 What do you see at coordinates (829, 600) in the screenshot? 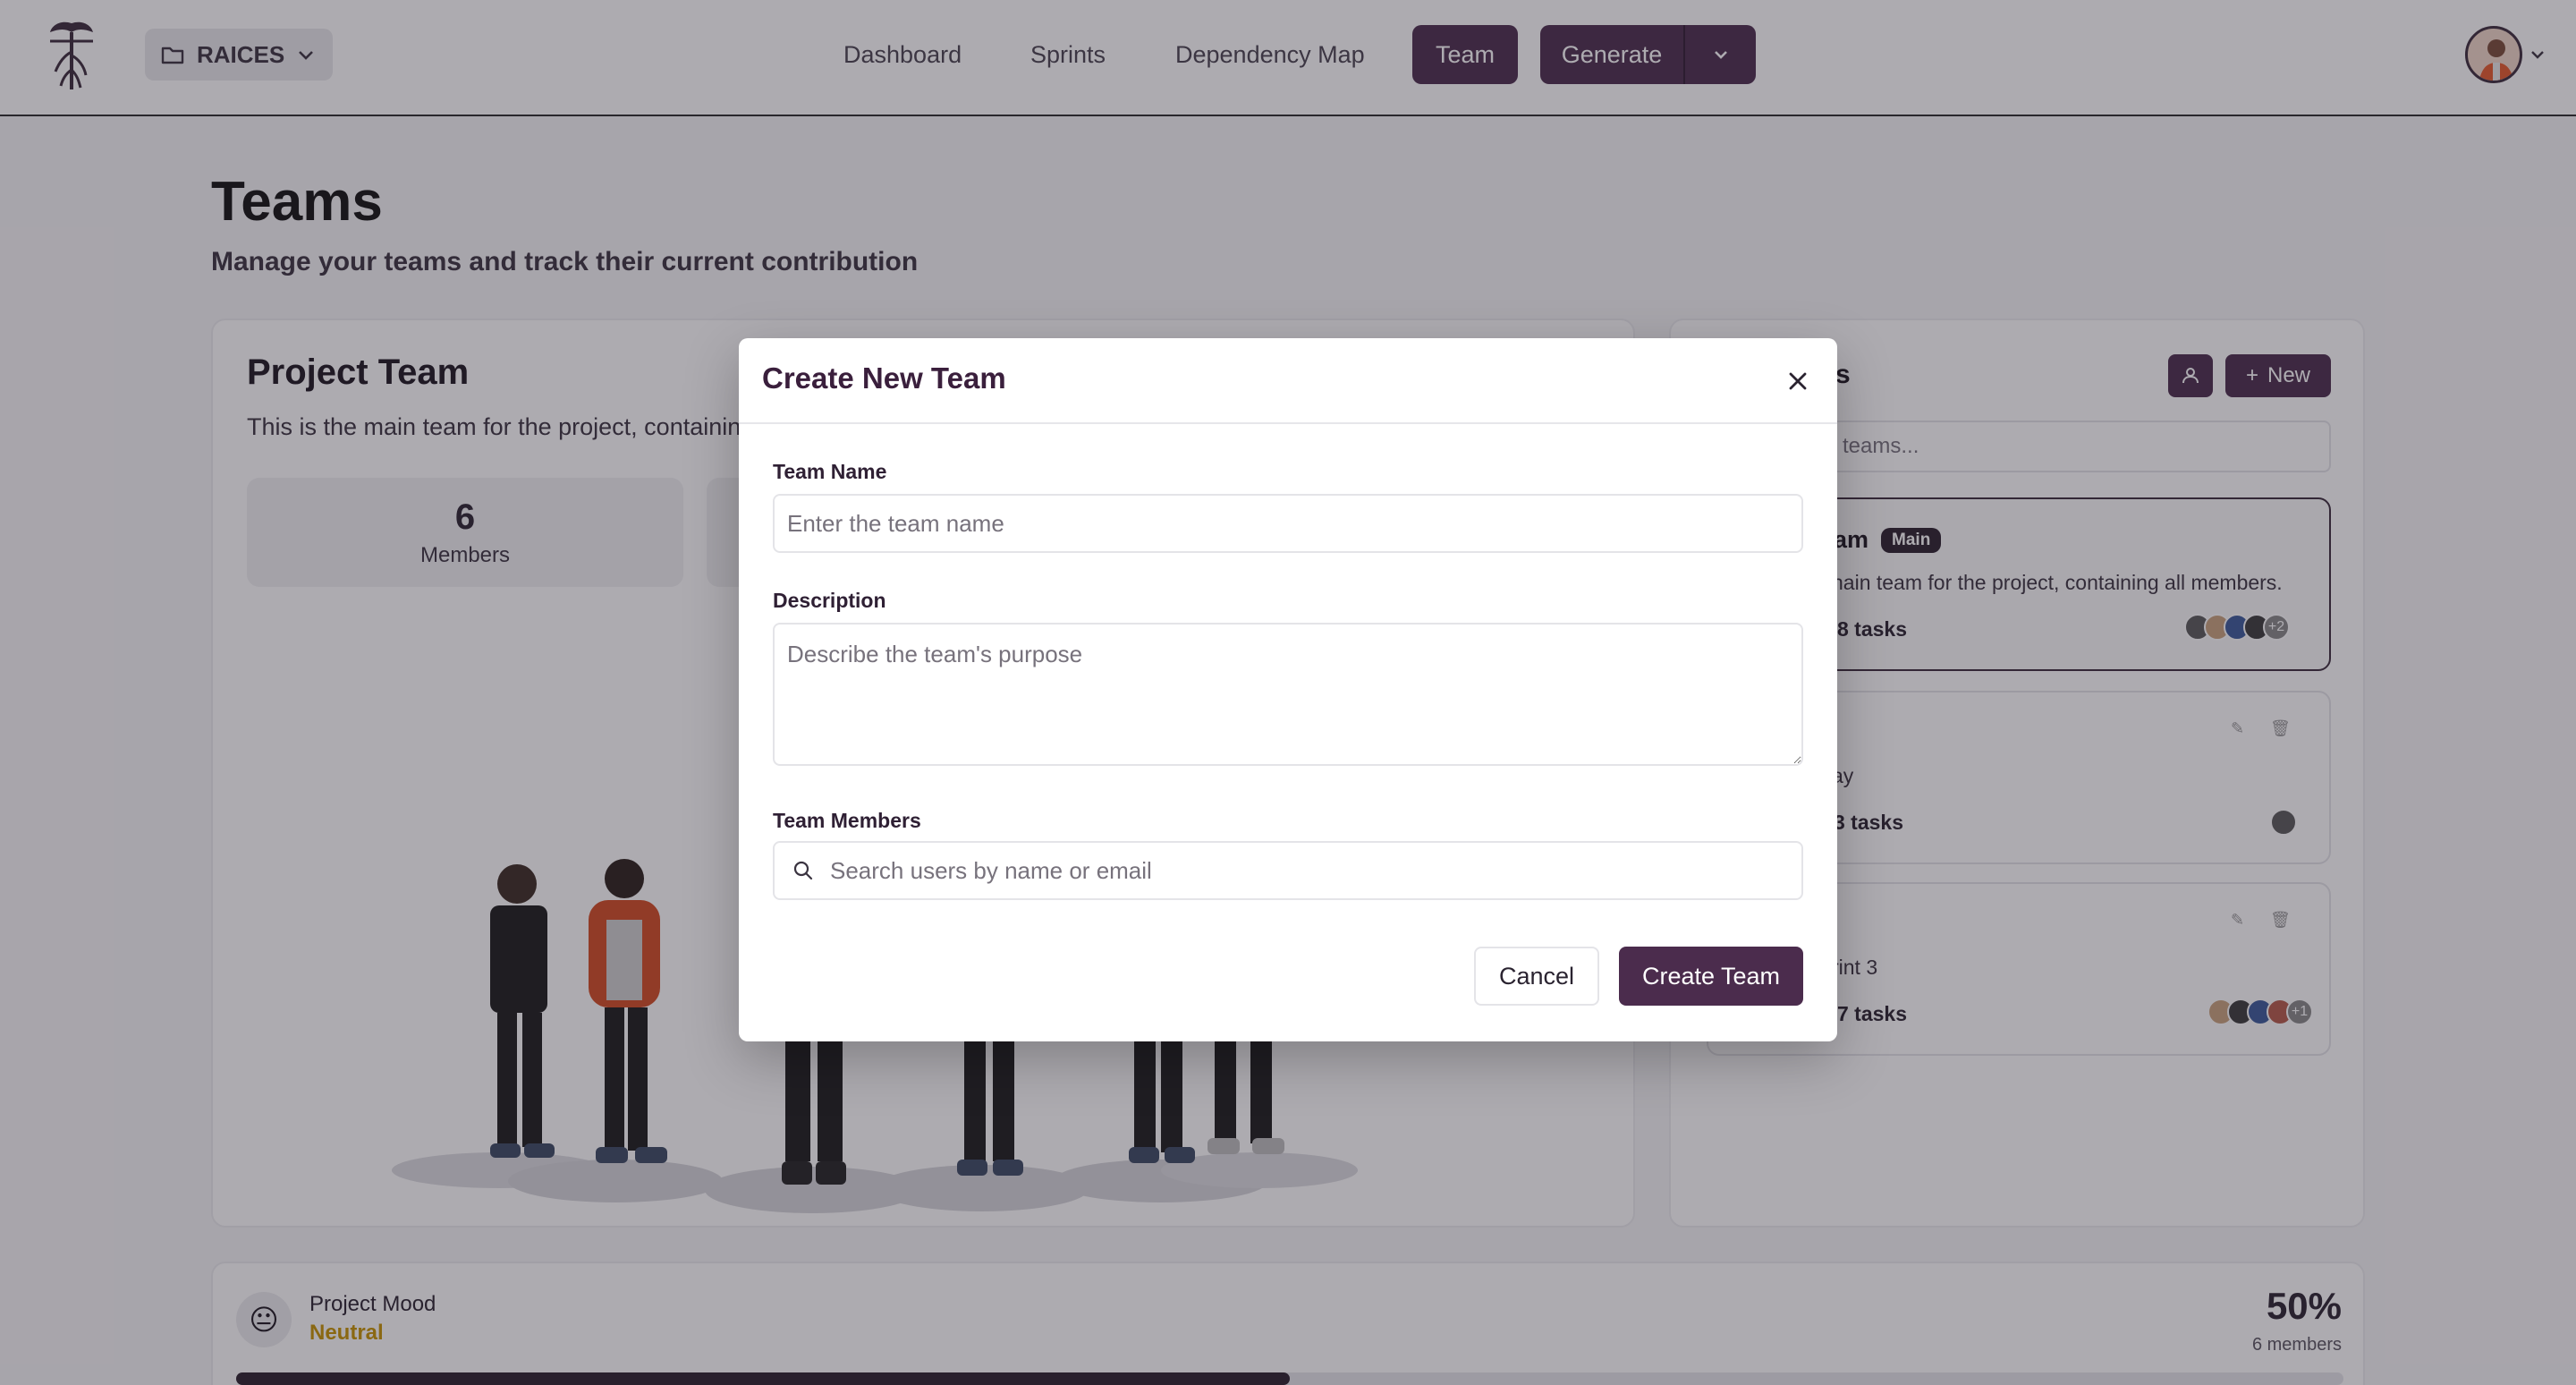
I see `description-label: Description` at bounding box center [829, 600].